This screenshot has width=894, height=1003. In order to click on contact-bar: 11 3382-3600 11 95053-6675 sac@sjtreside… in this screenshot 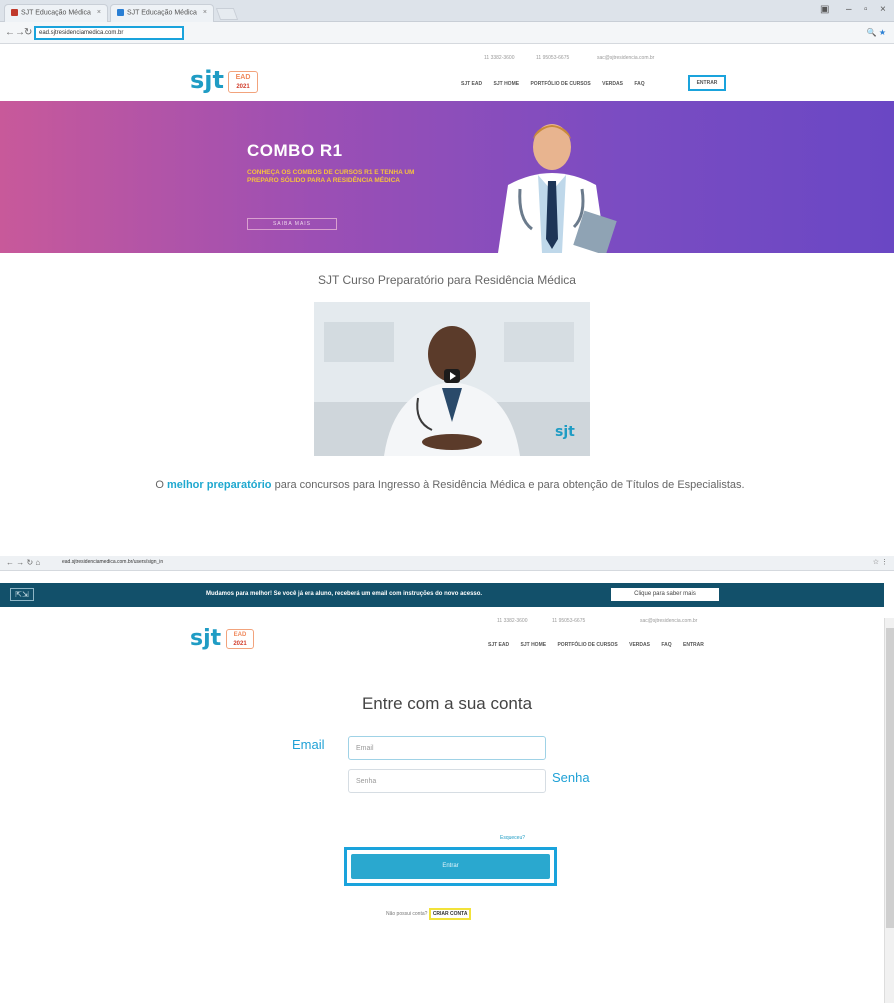, I will do `click(447, 60)`.